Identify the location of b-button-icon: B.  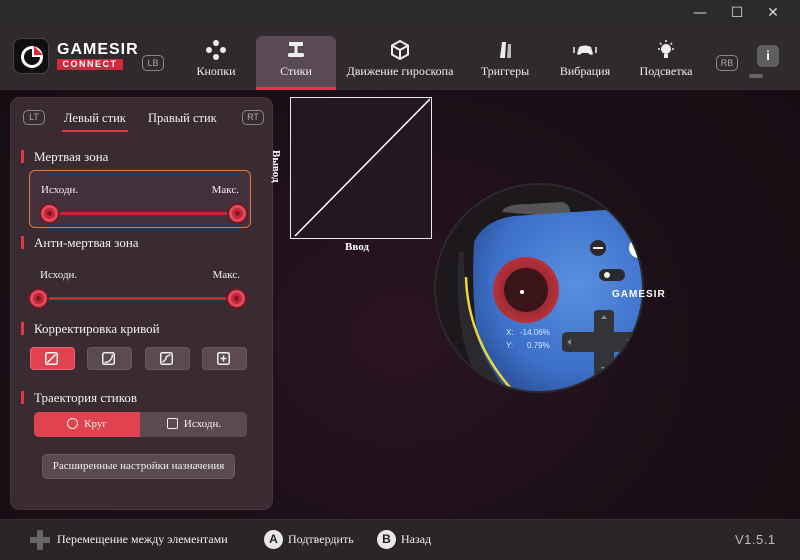
(386, 539).